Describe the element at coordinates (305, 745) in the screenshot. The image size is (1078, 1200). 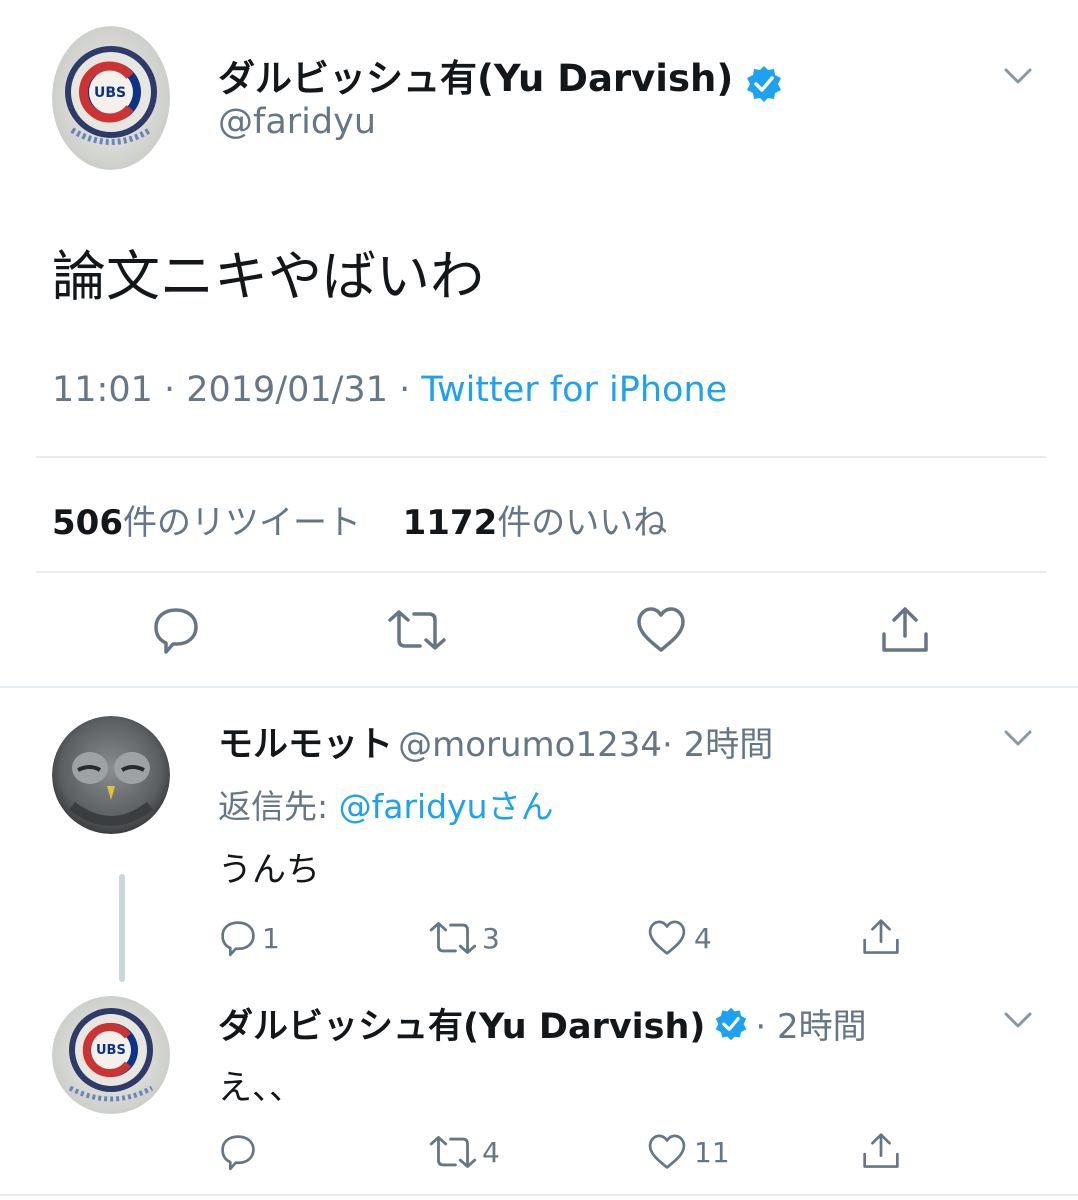
I see `reply-author-name: モルモット` at that location.